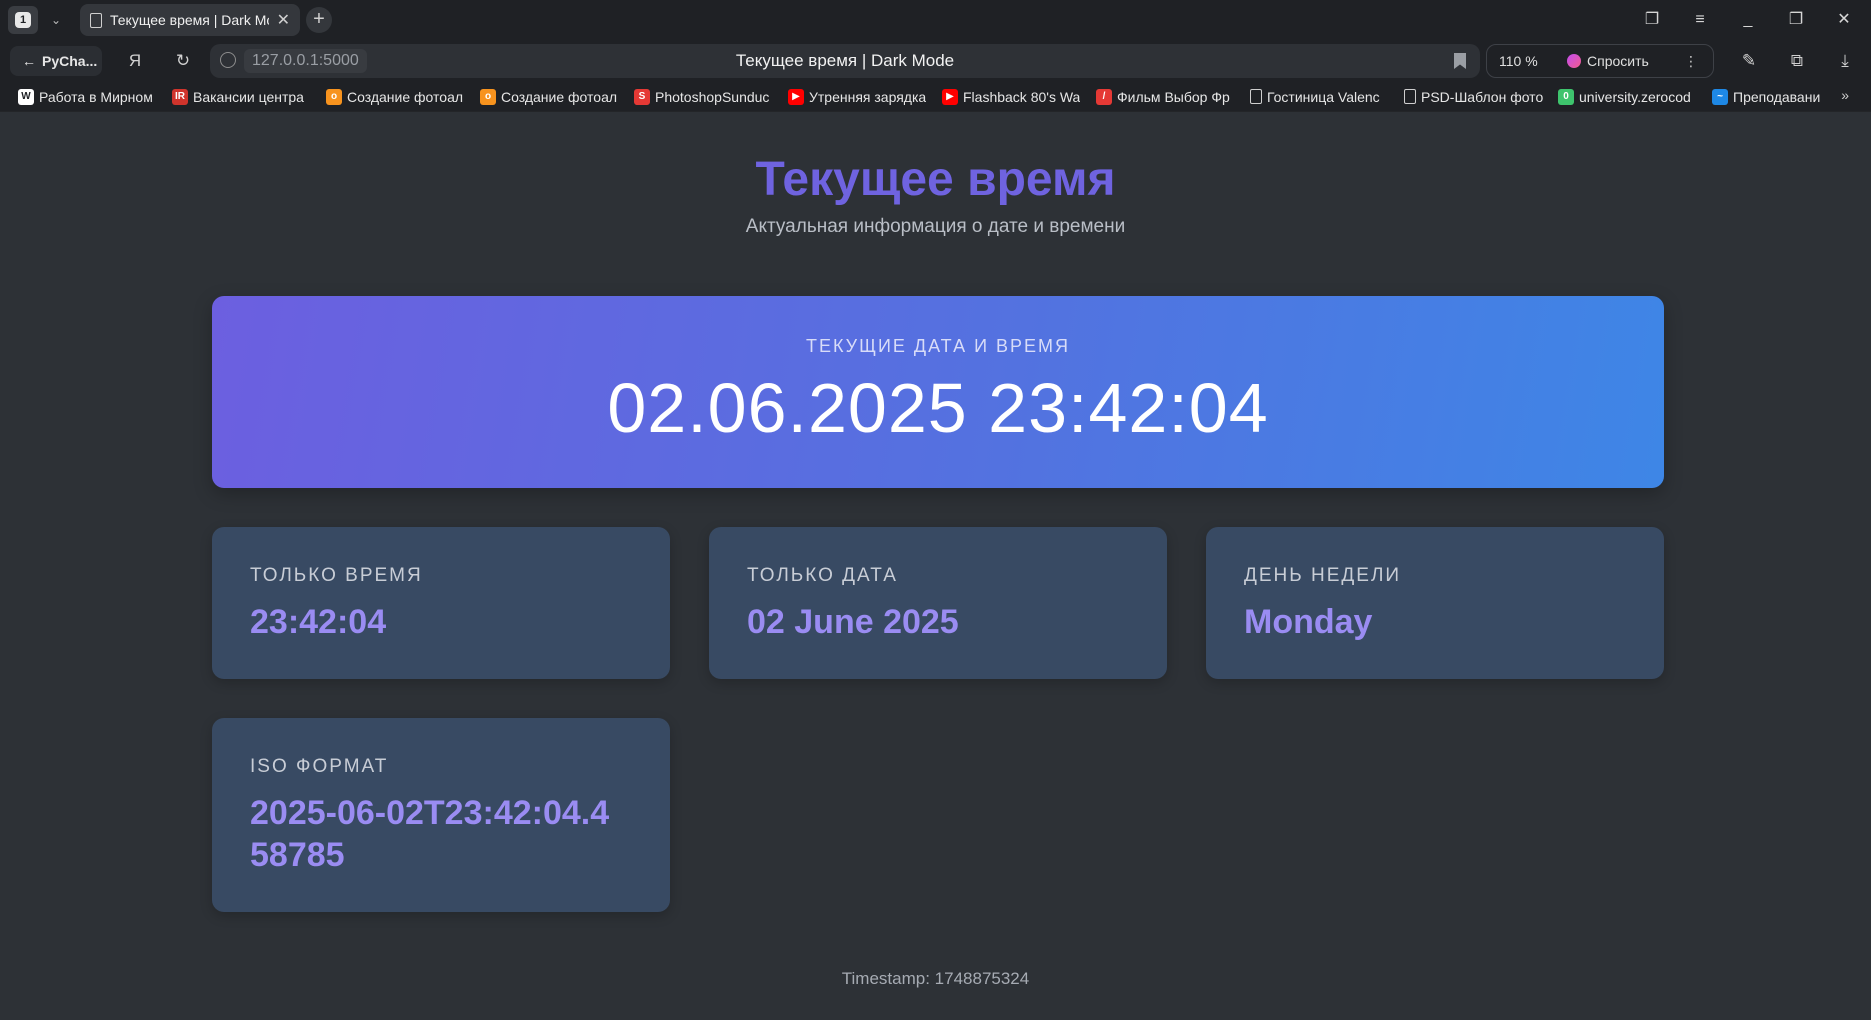  What do you see at coordinates (1527, 61) in the screenshot?
I see `zoom-level: 110 %` at bounding box center [1527, 61].